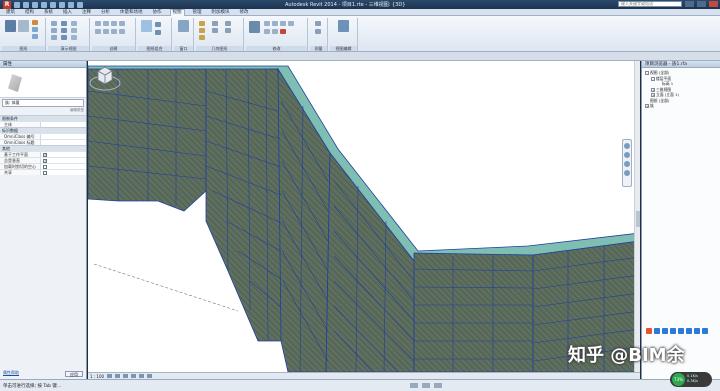  Describe the element at coordinates (71, 4) in the screenshot. I see `text-icon` at that location.